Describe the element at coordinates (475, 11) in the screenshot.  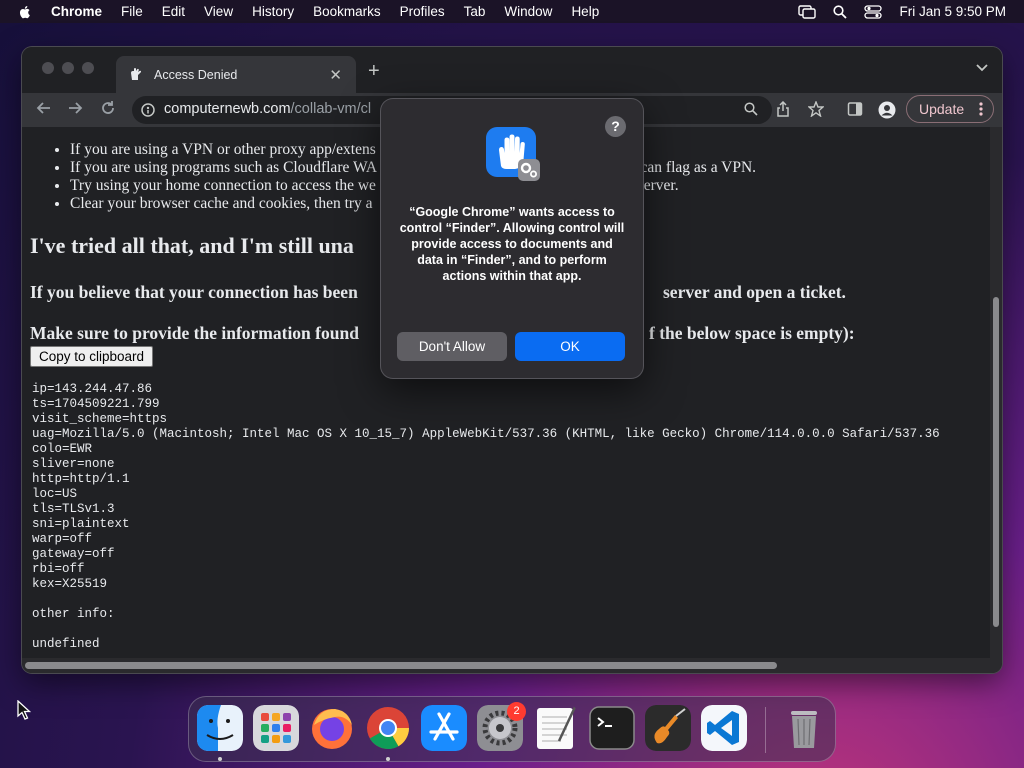
I see `menu-tab: Tab` at that location.